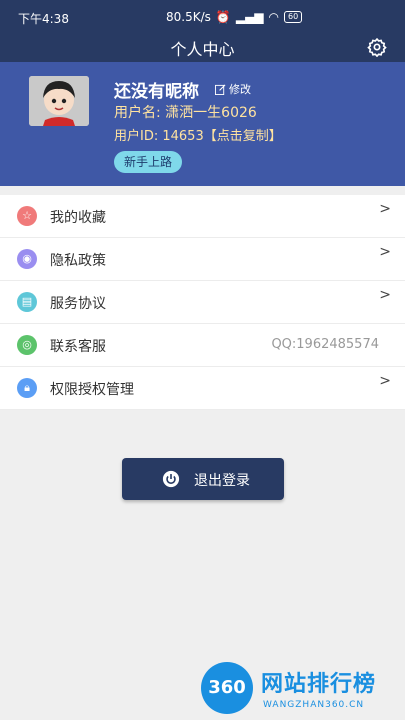 The height and width of the screenshot is (720, 405). I want to click on page-title: 个人中心, so click(202, 49).